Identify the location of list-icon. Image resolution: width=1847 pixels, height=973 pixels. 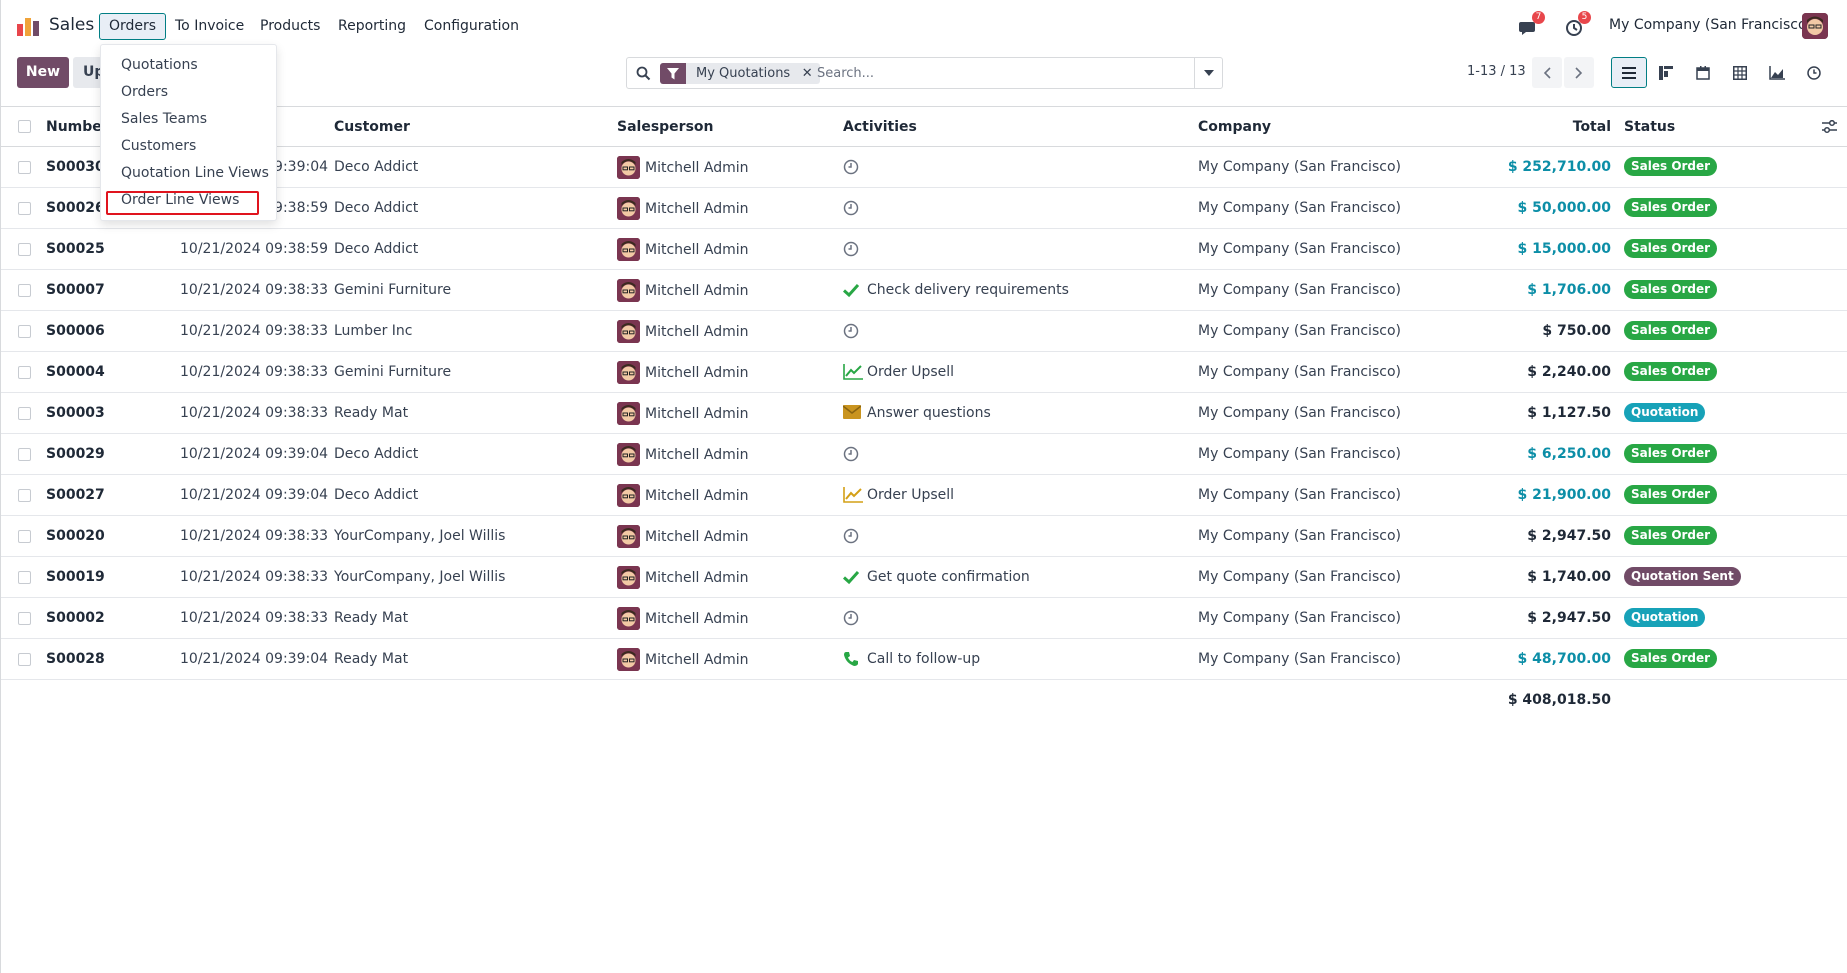
(1629, 72).